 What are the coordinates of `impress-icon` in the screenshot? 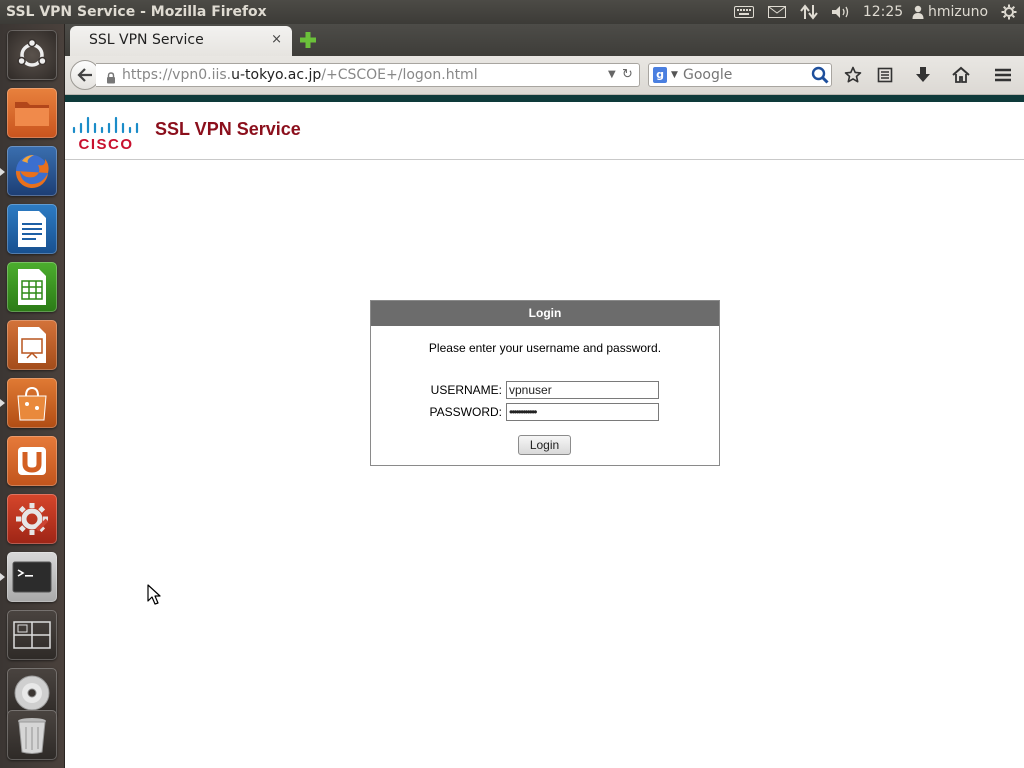 It's located at (32, 345).